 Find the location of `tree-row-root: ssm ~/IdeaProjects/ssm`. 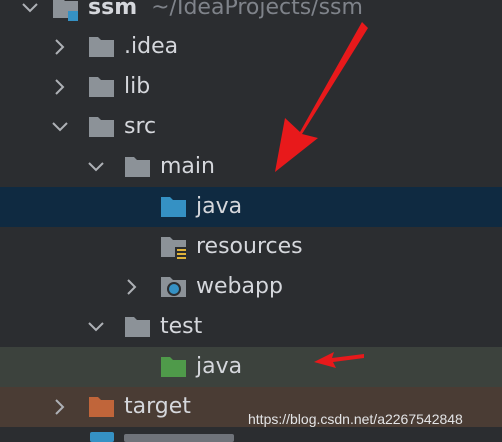

tree-row-root: ssm ~/IdeaProjects/ssm is located at coordinates (251, 14).